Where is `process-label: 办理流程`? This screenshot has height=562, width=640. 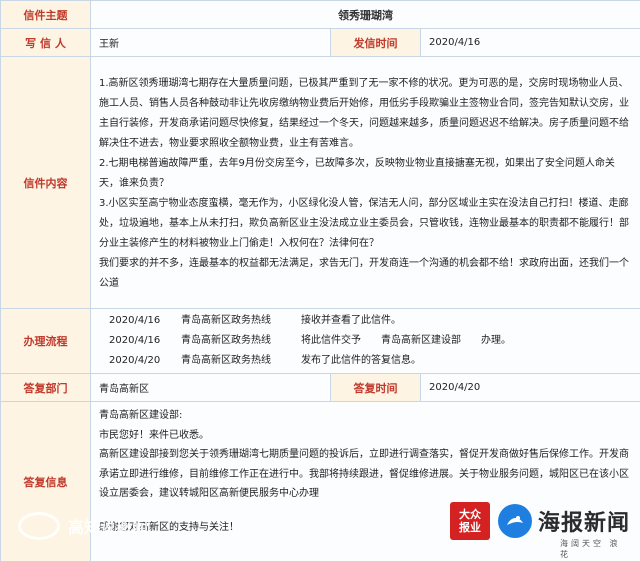
process-label: 办理流程 is located at coordinates (46, 341).